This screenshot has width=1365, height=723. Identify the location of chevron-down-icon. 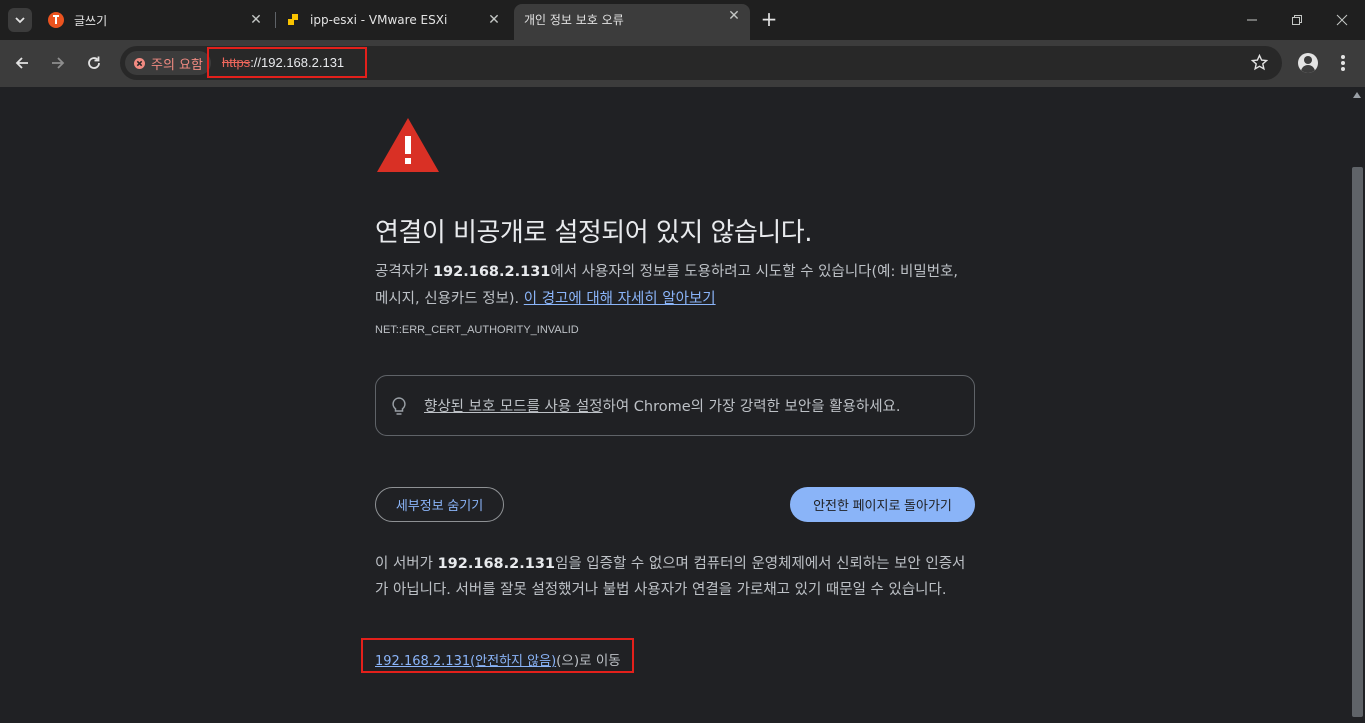
(20, 20).